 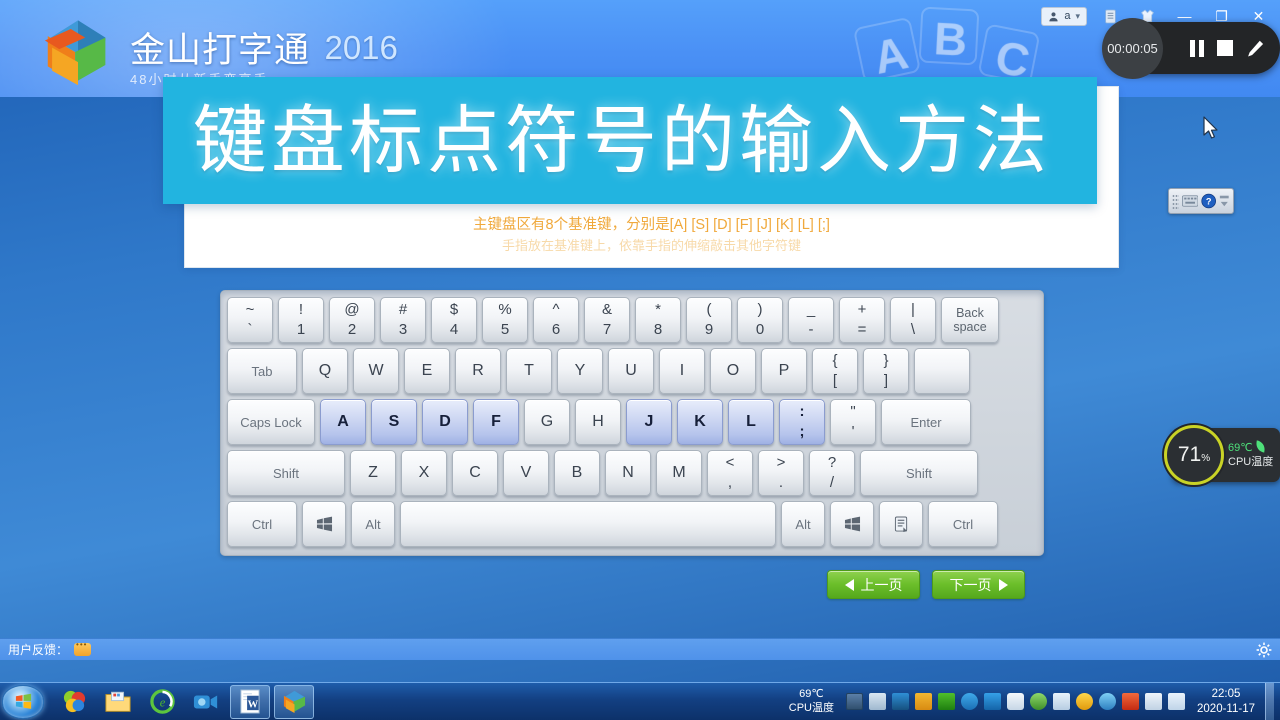 What do you see at coordinates (679, 473) in the screenshot?
I see `key-m: M` at bounding box center [679, 473].